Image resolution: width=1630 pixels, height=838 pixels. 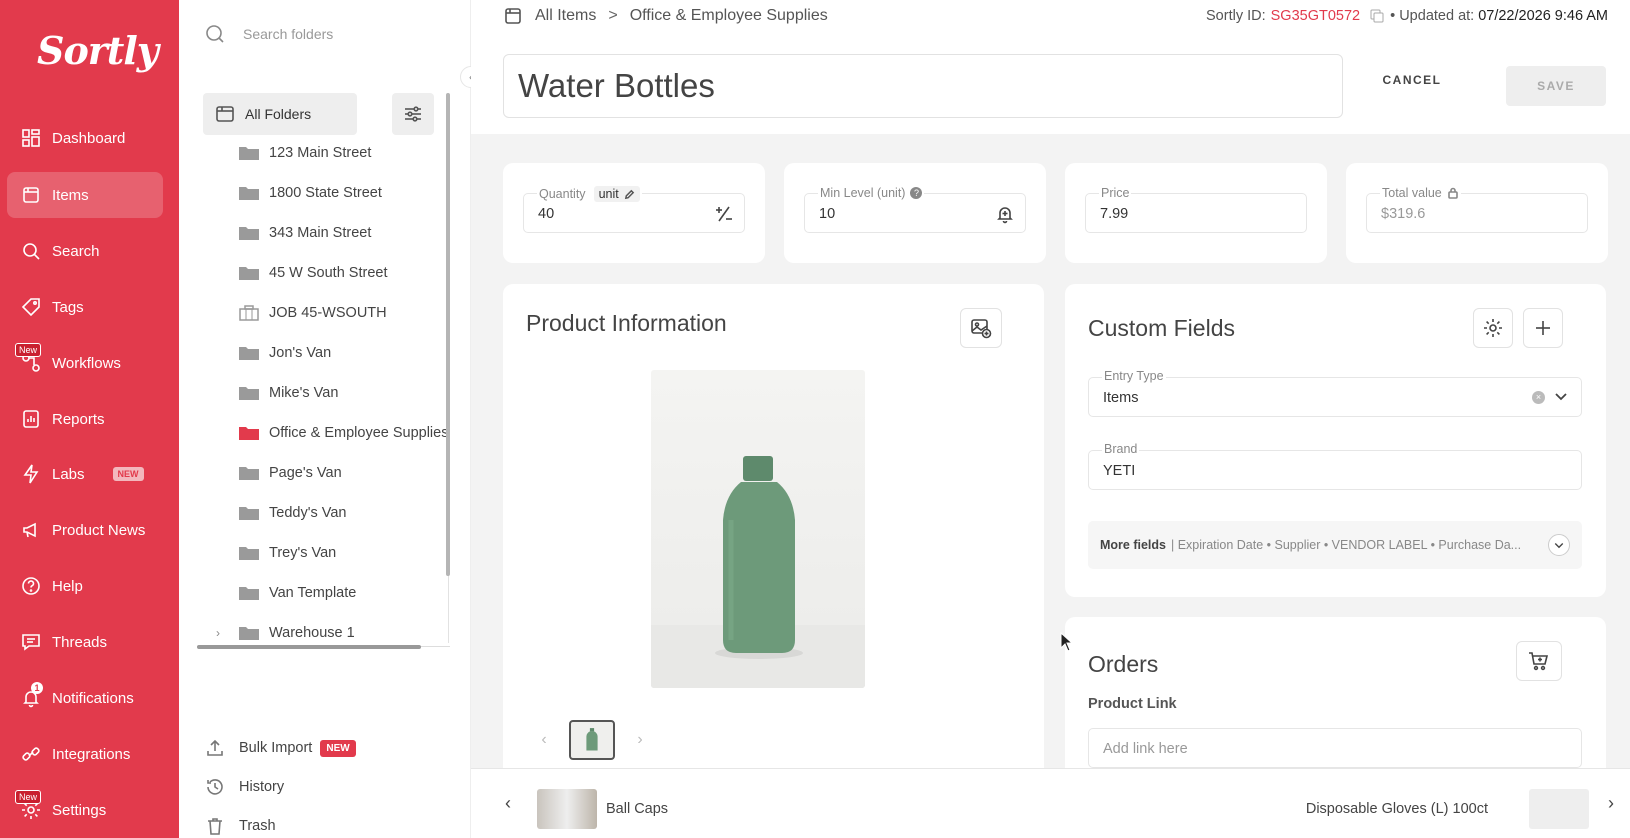 I want to click on clear-icon: ×, so click(x=1538, y=397).